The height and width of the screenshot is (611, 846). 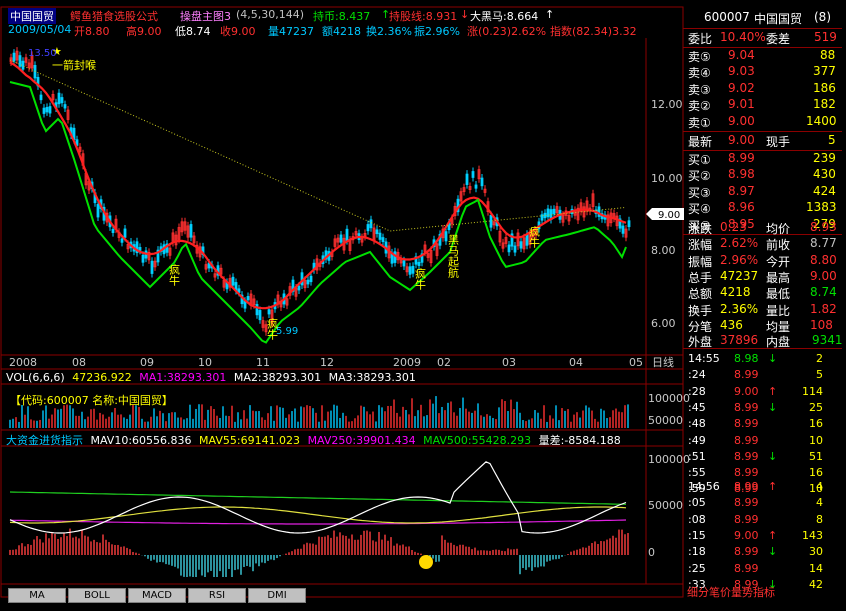 I want to click on stat-label: 振幅, so click(x=700, y=261).